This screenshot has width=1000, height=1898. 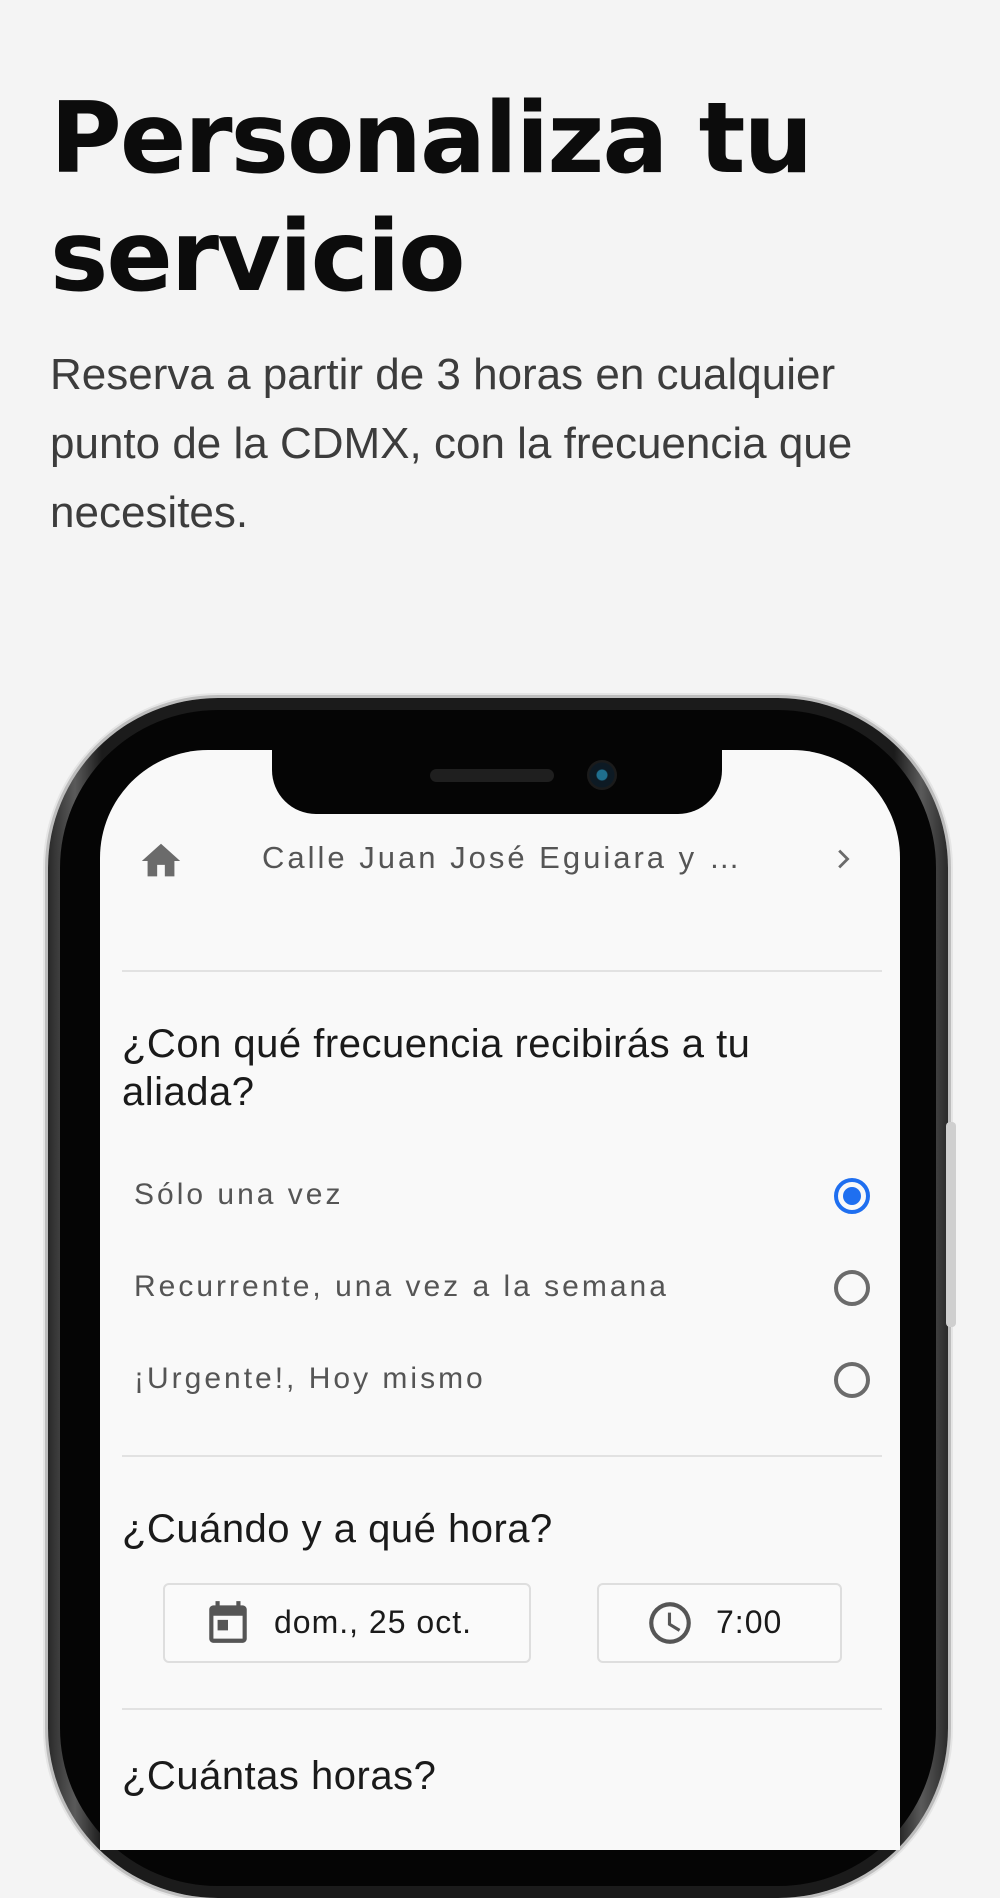 What do you see at coordinates (492, 775) in the screenshot?
I see `phone-speaker` at bounding box center [492, 775].